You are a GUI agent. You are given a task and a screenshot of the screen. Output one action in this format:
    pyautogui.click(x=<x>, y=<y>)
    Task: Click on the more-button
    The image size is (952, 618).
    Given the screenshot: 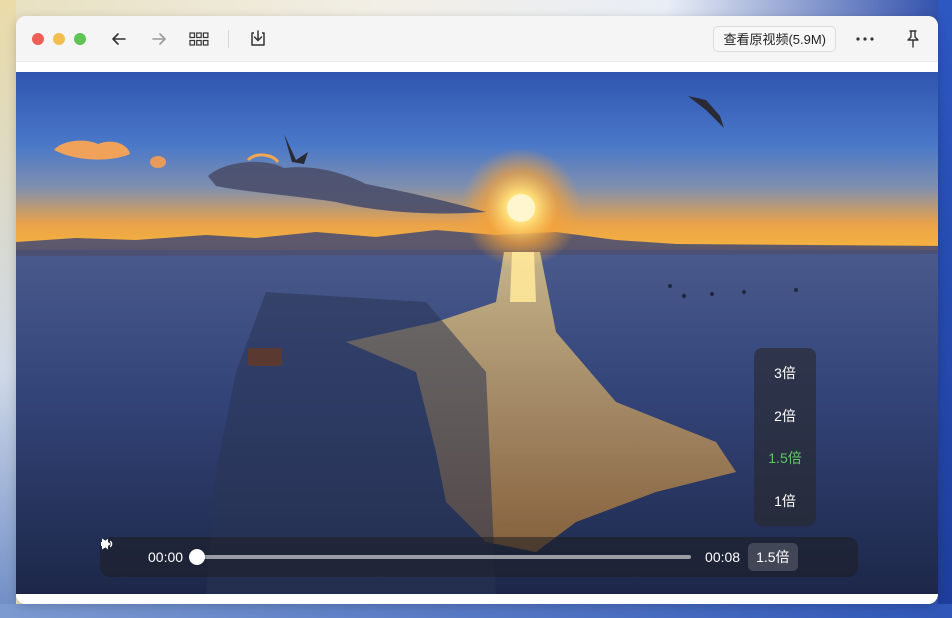 What is the action you would take?
    pyautogui.click(x=865, y=39)
    